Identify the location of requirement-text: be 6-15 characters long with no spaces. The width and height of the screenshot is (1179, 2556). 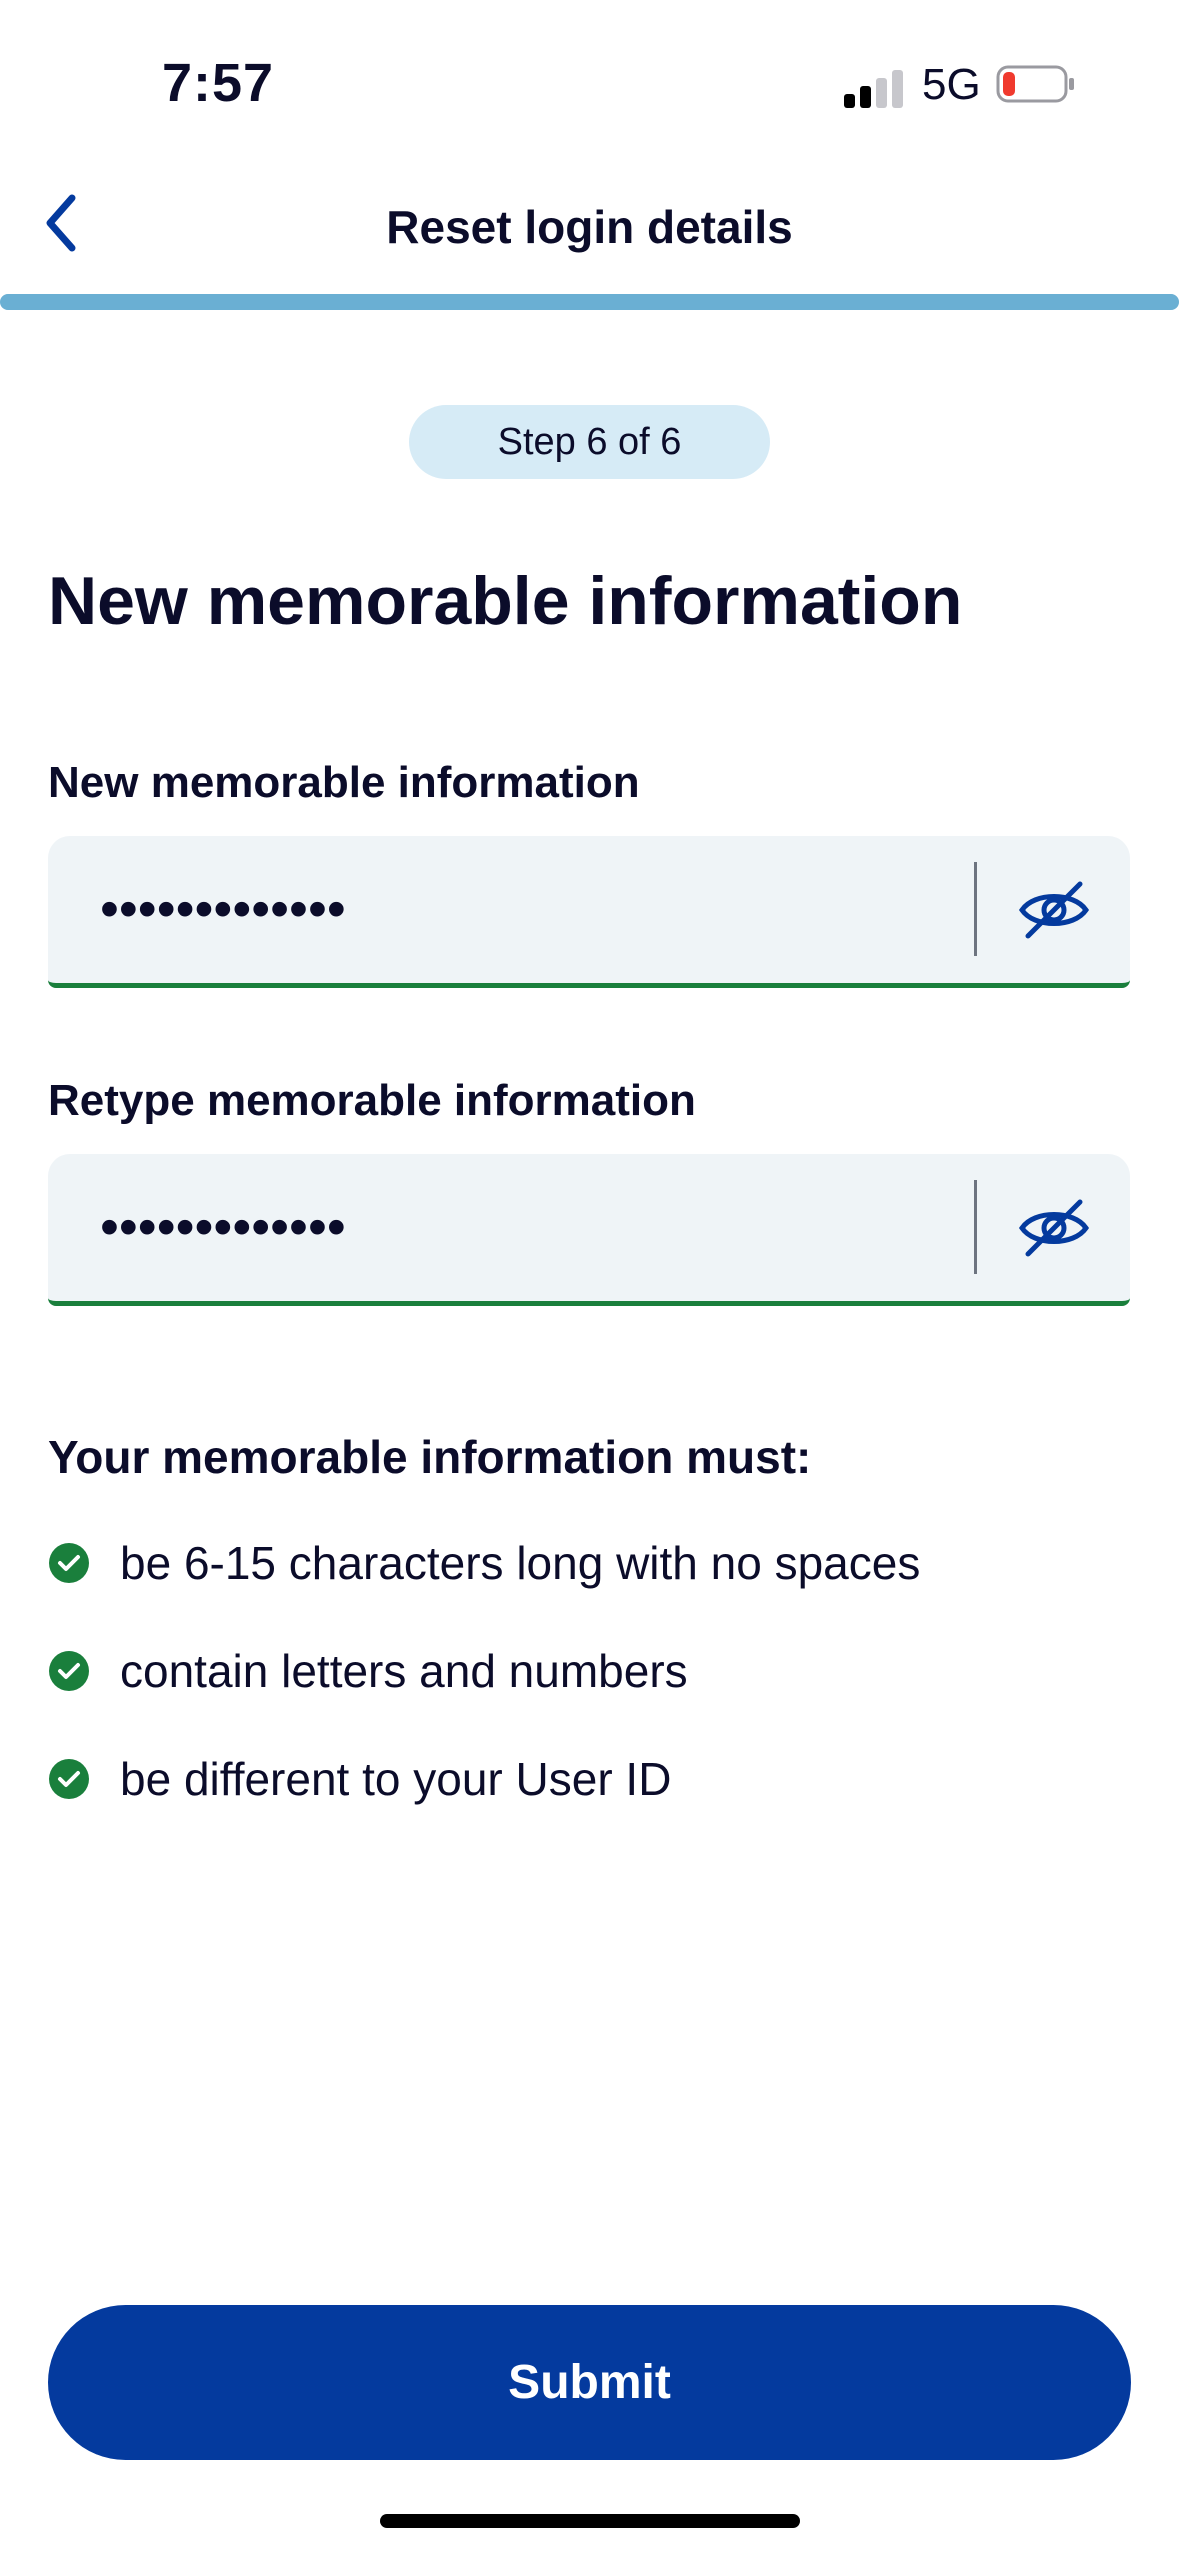
(520, 1563).